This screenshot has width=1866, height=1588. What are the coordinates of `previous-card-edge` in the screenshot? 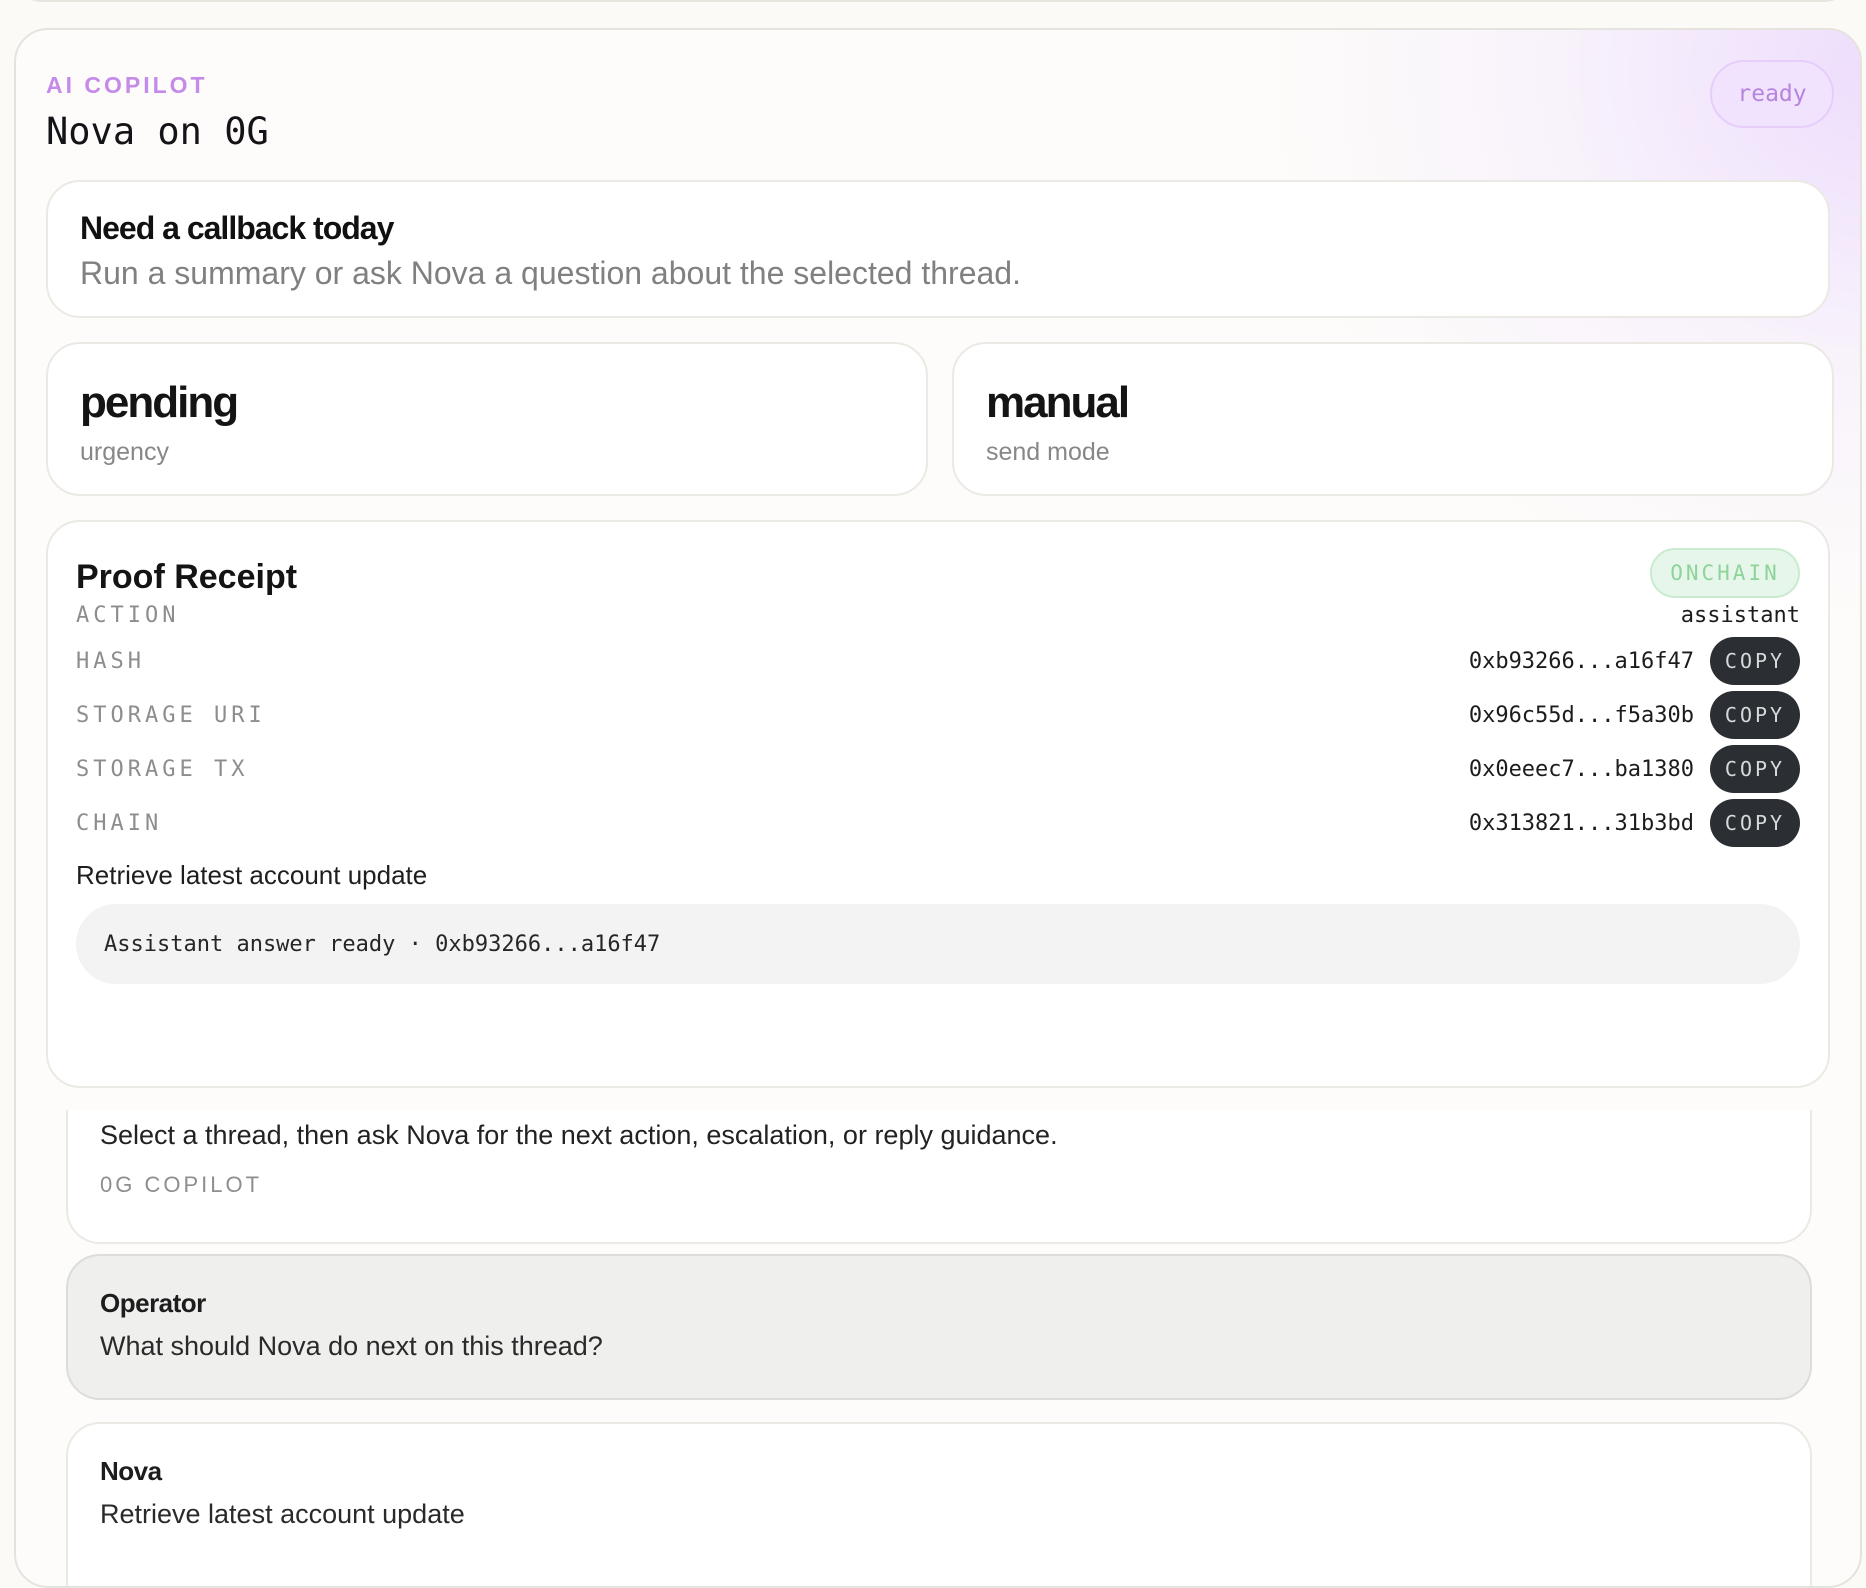 It's located at (933, 1).